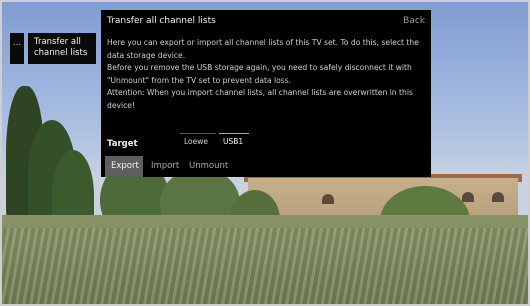 This screenshot has height=306, width=530. What do you see at coordinates (414, 21) in the screenshot?
I see `back-button: Back` at bounding box center [414, 21].